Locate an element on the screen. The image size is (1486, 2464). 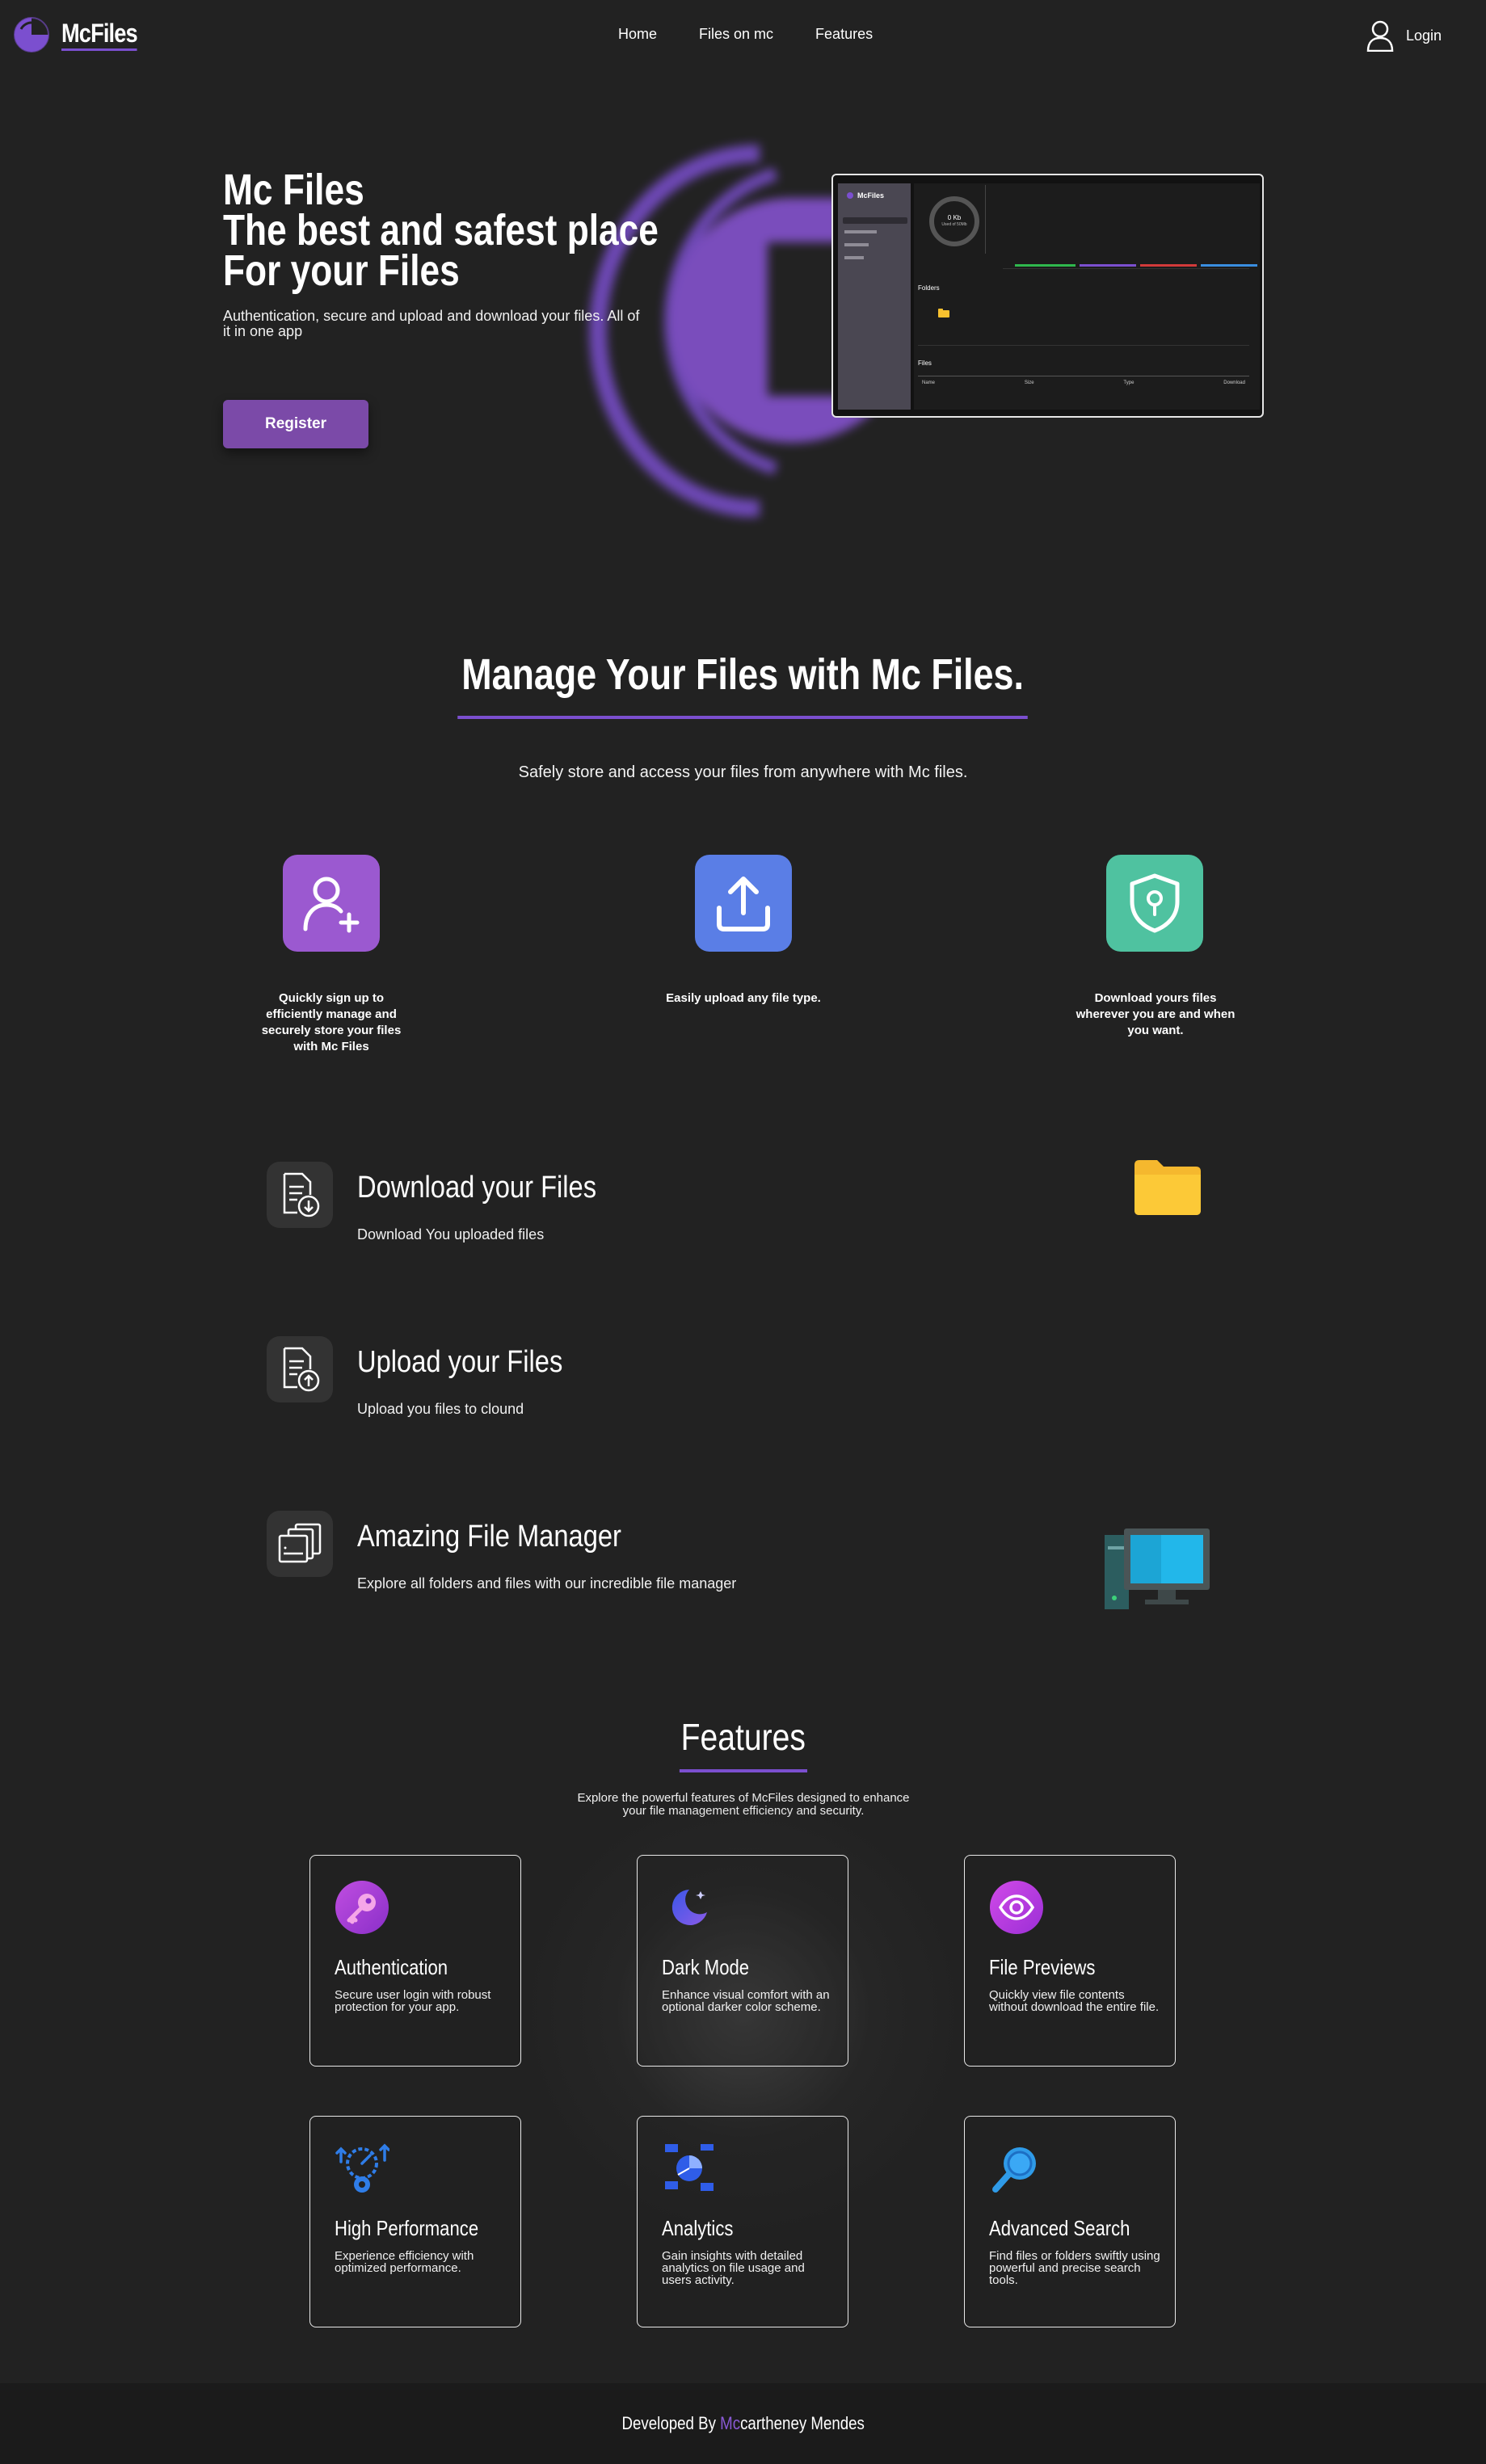
preview-file-columns: Name Size Type Download is located at coordinates (1083, 383).